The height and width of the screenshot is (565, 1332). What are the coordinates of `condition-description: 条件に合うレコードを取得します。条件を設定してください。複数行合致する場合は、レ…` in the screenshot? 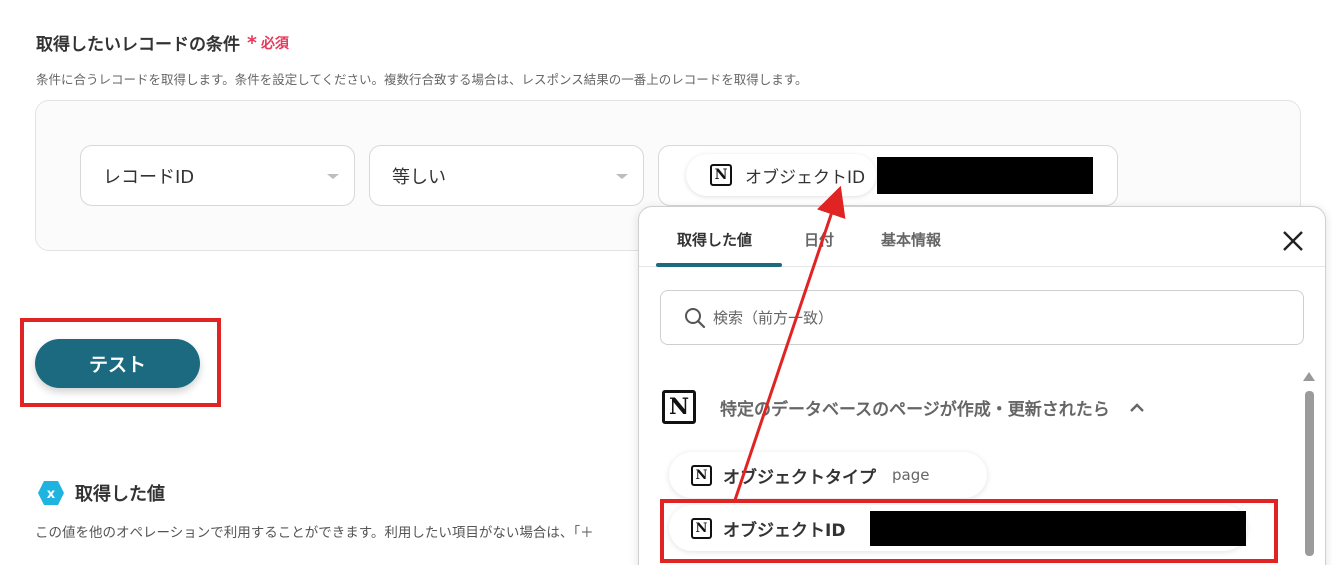 It's located at (422, 79).